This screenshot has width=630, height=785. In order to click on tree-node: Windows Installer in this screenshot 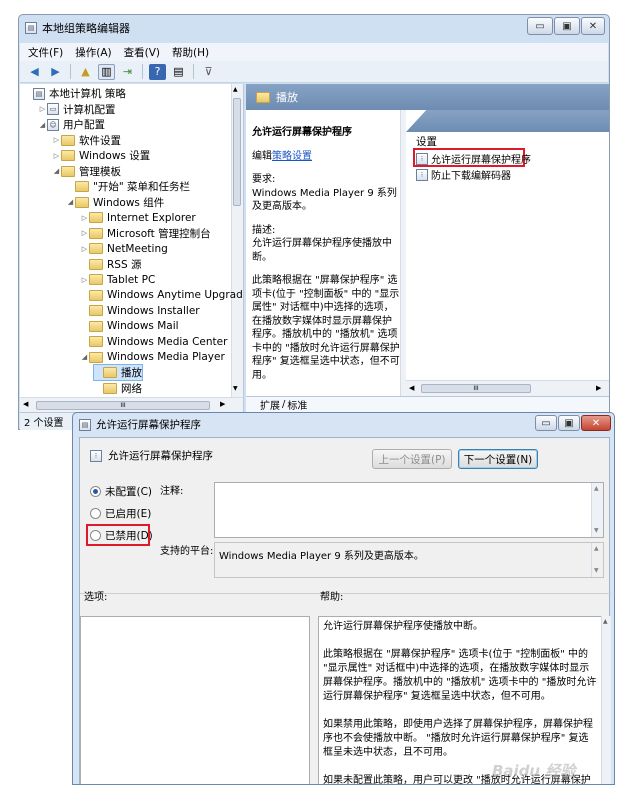, I will do `click(140, 310)`.